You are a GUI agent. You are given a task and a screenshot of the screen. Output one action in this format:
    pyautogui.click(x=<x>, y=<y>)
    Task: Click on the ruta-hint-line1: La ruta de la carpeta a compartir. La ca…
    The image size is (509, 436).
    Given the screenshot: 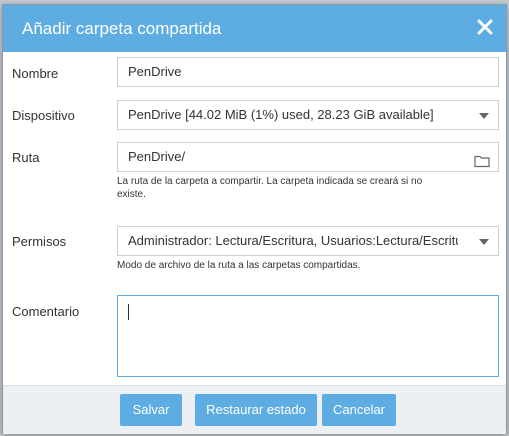 What is the action you would take?
    pyautogui.click(x=270, y=181)
    